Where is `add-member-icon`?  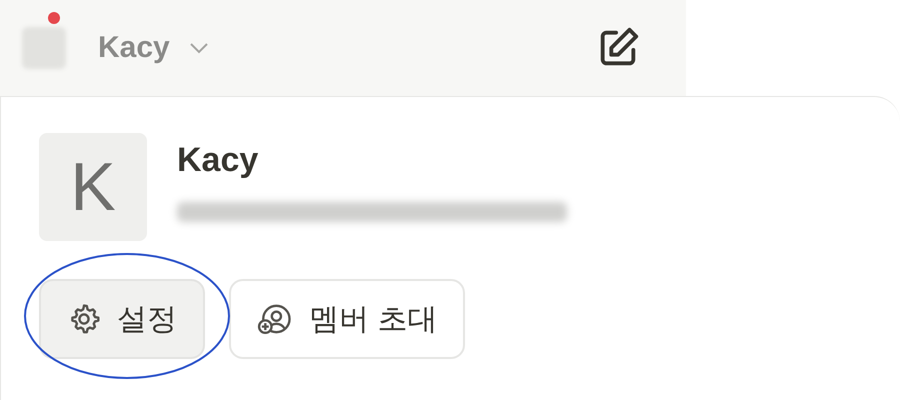 add-member-icon is located at coordinates (275, 319).